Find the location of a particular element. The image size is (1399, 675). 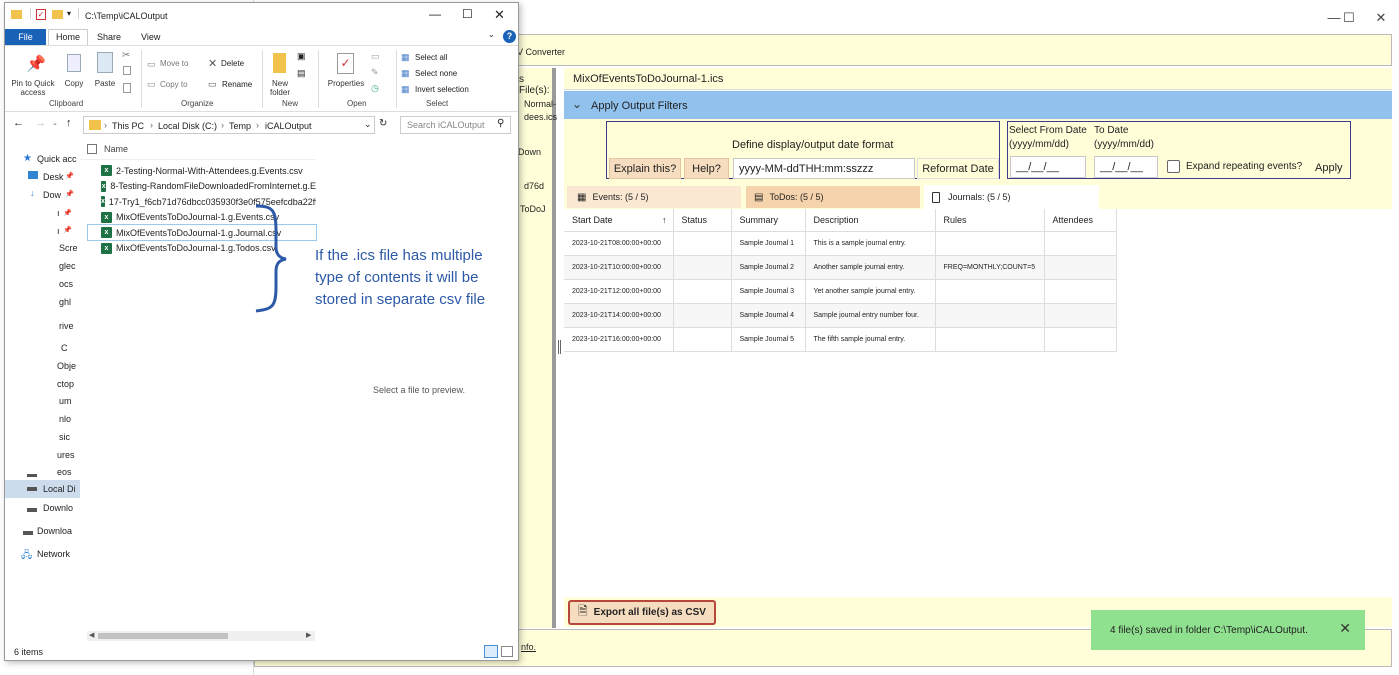

tab-journals: Journals: (5 / 5) is located at coordinates (1011, 197).